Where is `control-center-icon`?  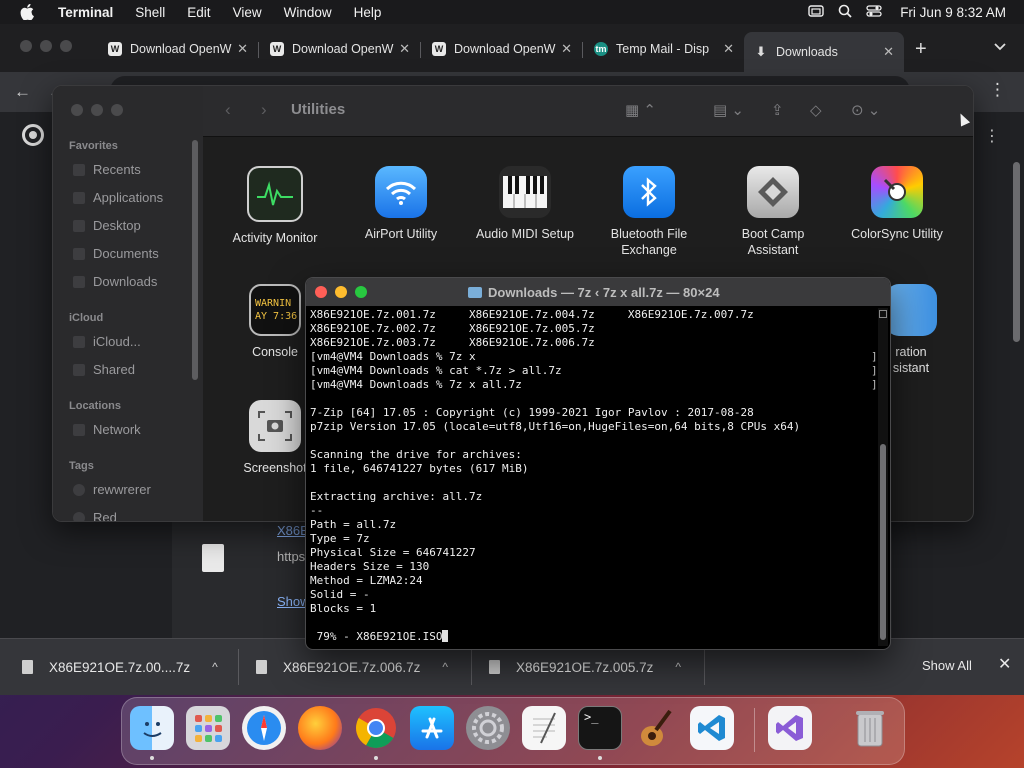
control-center-icon is located at coordinates (874, 12).